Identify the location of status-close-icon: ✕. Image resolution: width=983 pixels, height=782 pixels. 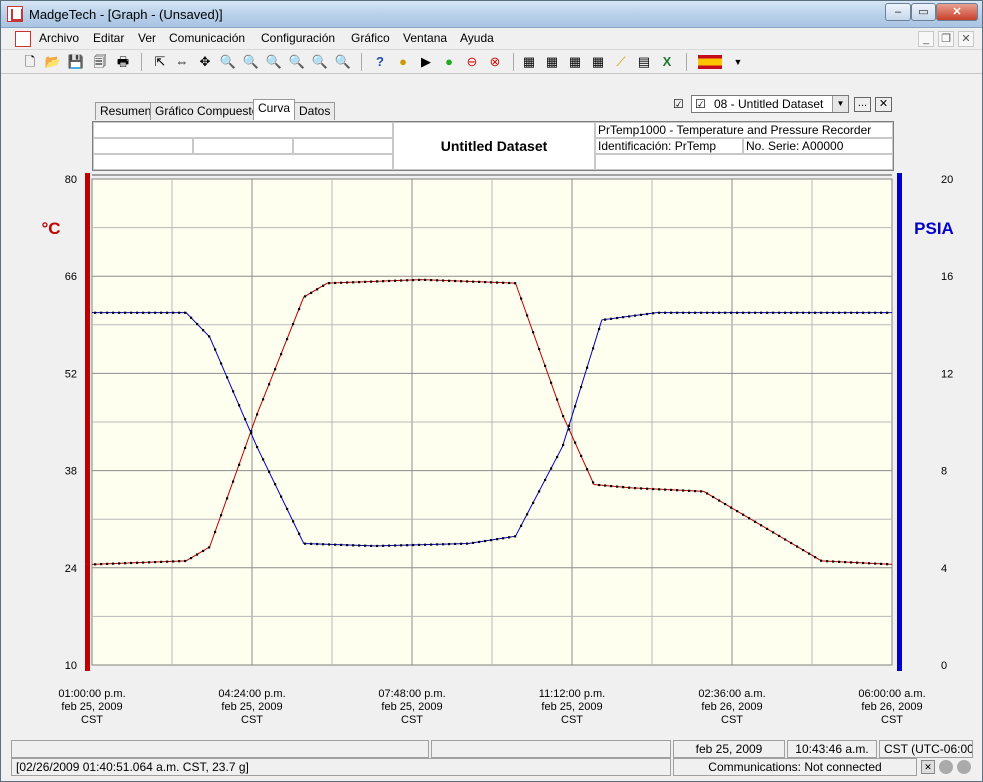
(928, 767).